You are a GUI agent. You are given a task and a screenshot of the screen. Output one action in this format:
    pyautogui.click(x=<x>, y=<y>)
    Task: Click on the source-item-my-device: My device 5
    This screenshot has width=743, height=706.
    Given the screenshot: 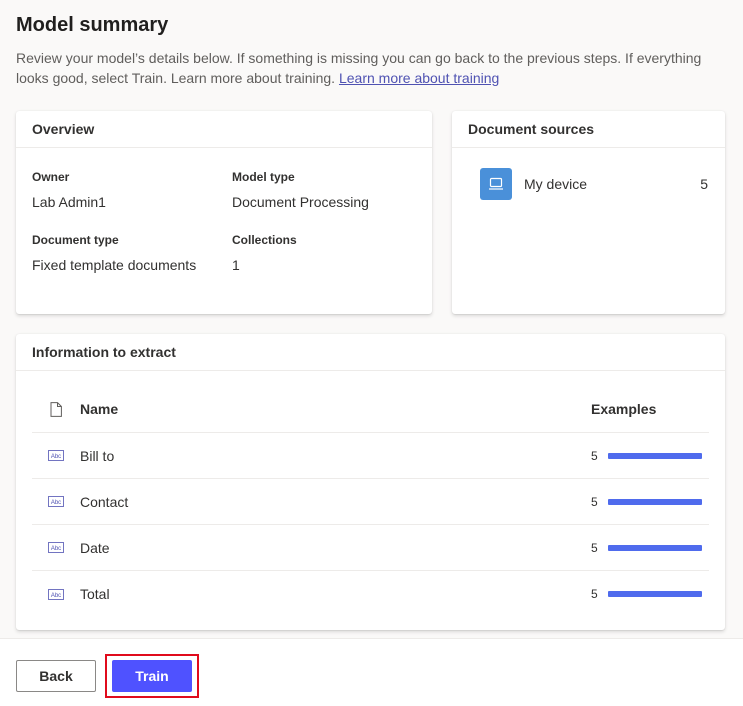 What is the action you would take?
    pyautogui.click(x=594, y=184)
    